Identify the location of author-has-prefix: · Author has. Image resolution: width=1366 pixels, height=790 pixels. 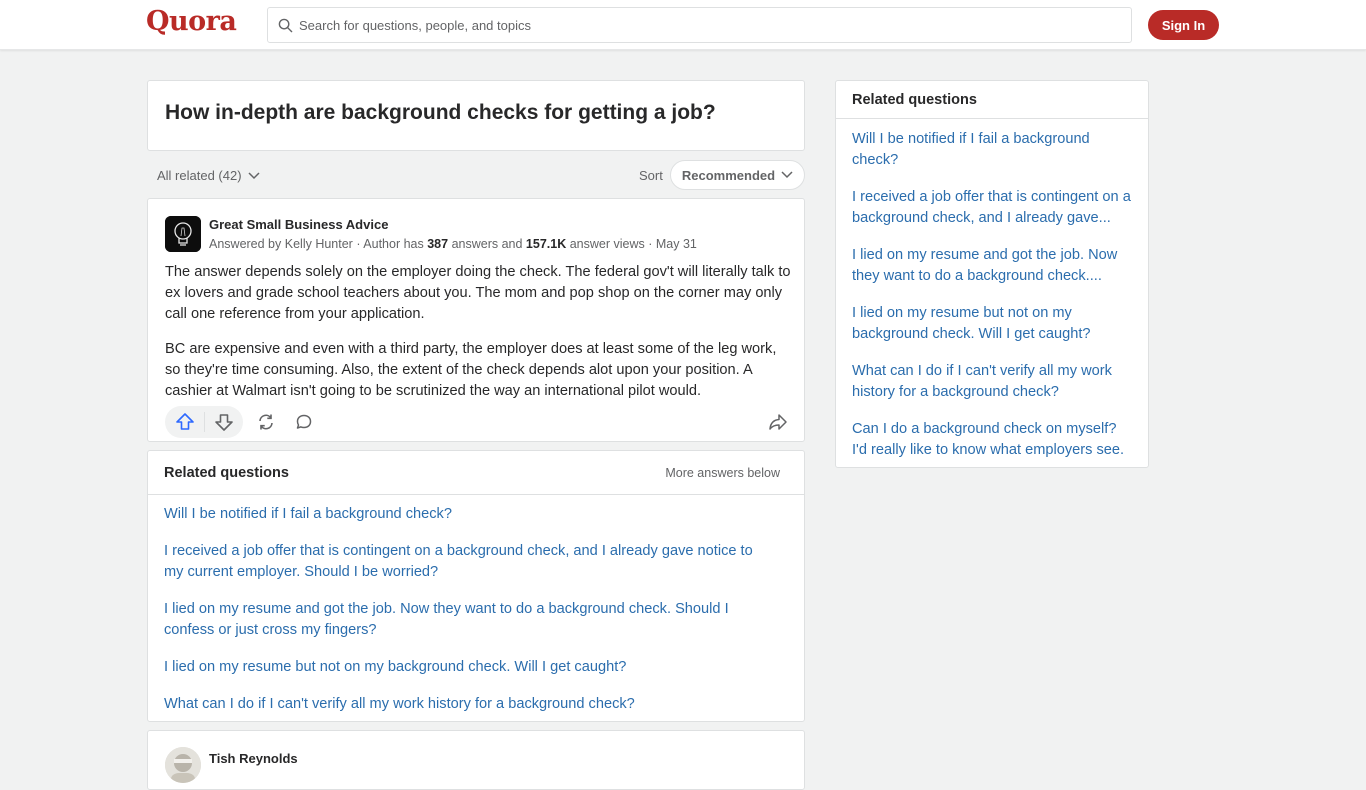
(390, 244).